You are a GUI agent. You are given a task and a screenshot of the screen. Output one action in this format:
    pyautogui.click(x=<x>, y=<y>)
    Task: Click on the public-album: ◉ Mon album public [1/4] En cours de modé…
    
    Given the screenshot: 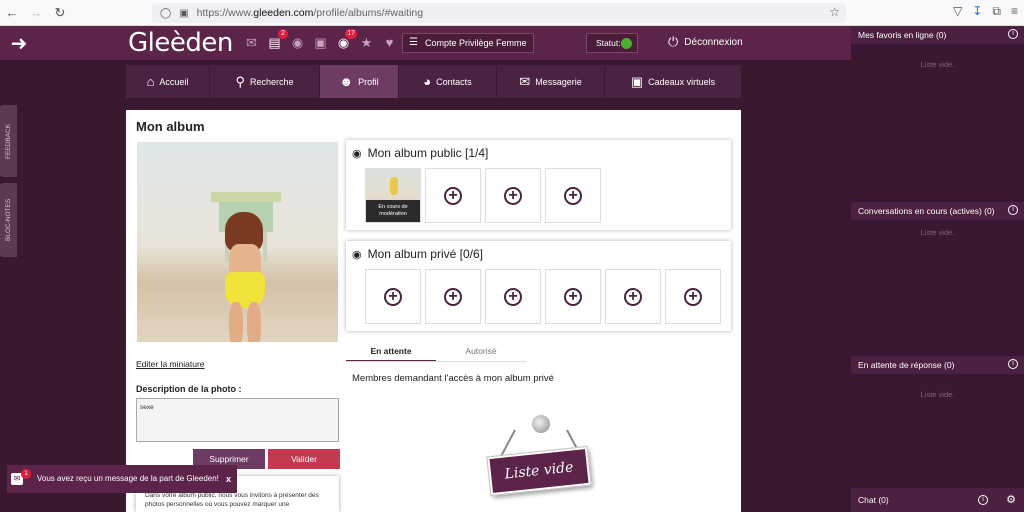 What is the action you would take?
    pyautogui.click(x=538, y=185)
    